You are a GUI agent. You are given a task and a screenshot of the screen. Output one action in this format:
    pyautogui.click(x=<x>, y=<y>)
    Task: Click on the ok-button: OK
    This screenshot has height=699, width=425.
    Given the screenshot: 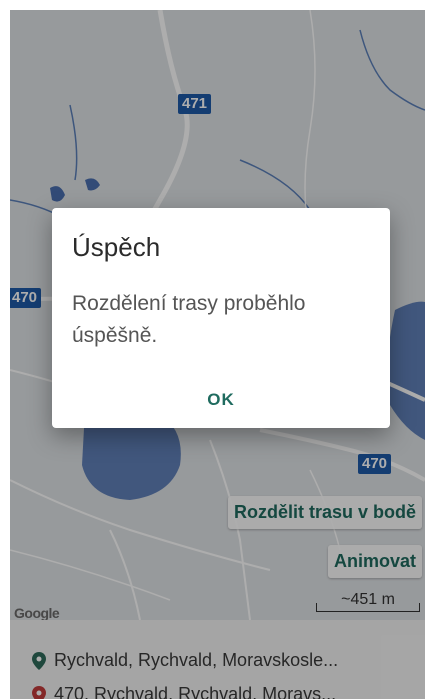 What is the action you would take?
    pyautogui.click(x=221, y=400)
    